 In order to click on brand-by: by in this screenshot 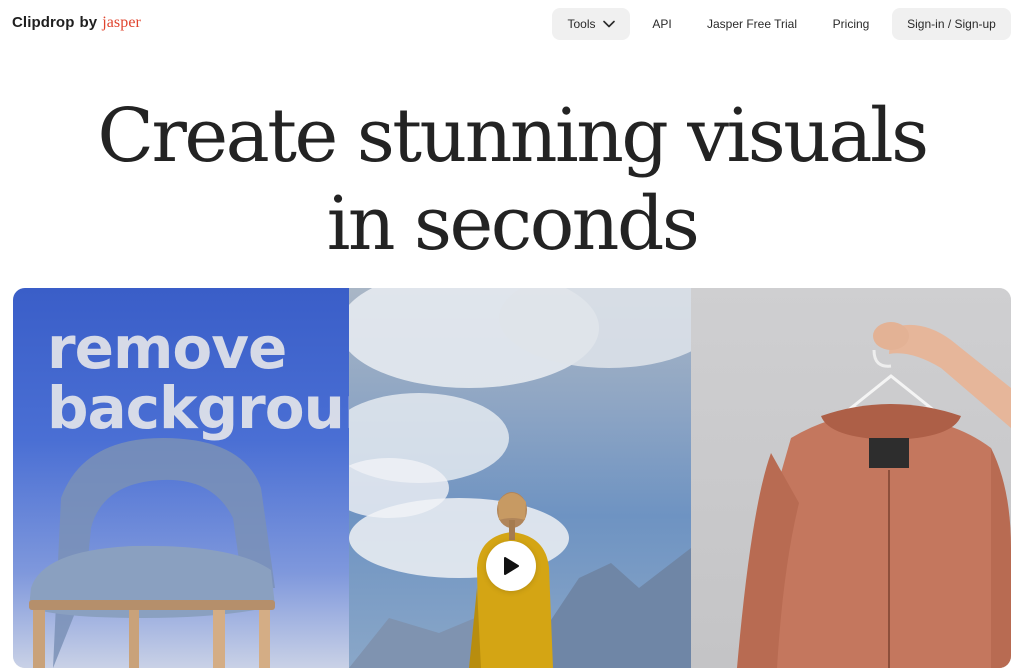, I will do `click(88, 22)`.